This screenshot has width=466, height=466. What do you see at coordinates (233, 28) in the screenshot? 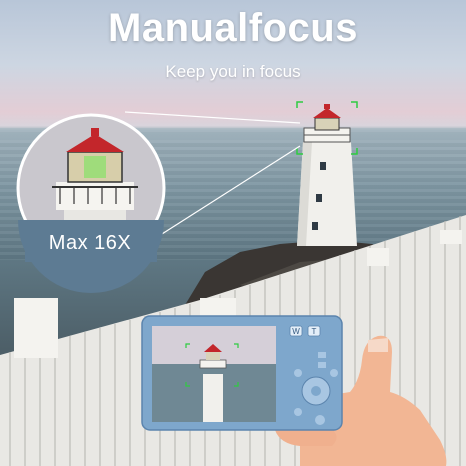
I see `page-title: Manualfocus` at bounding box center [233, 28].